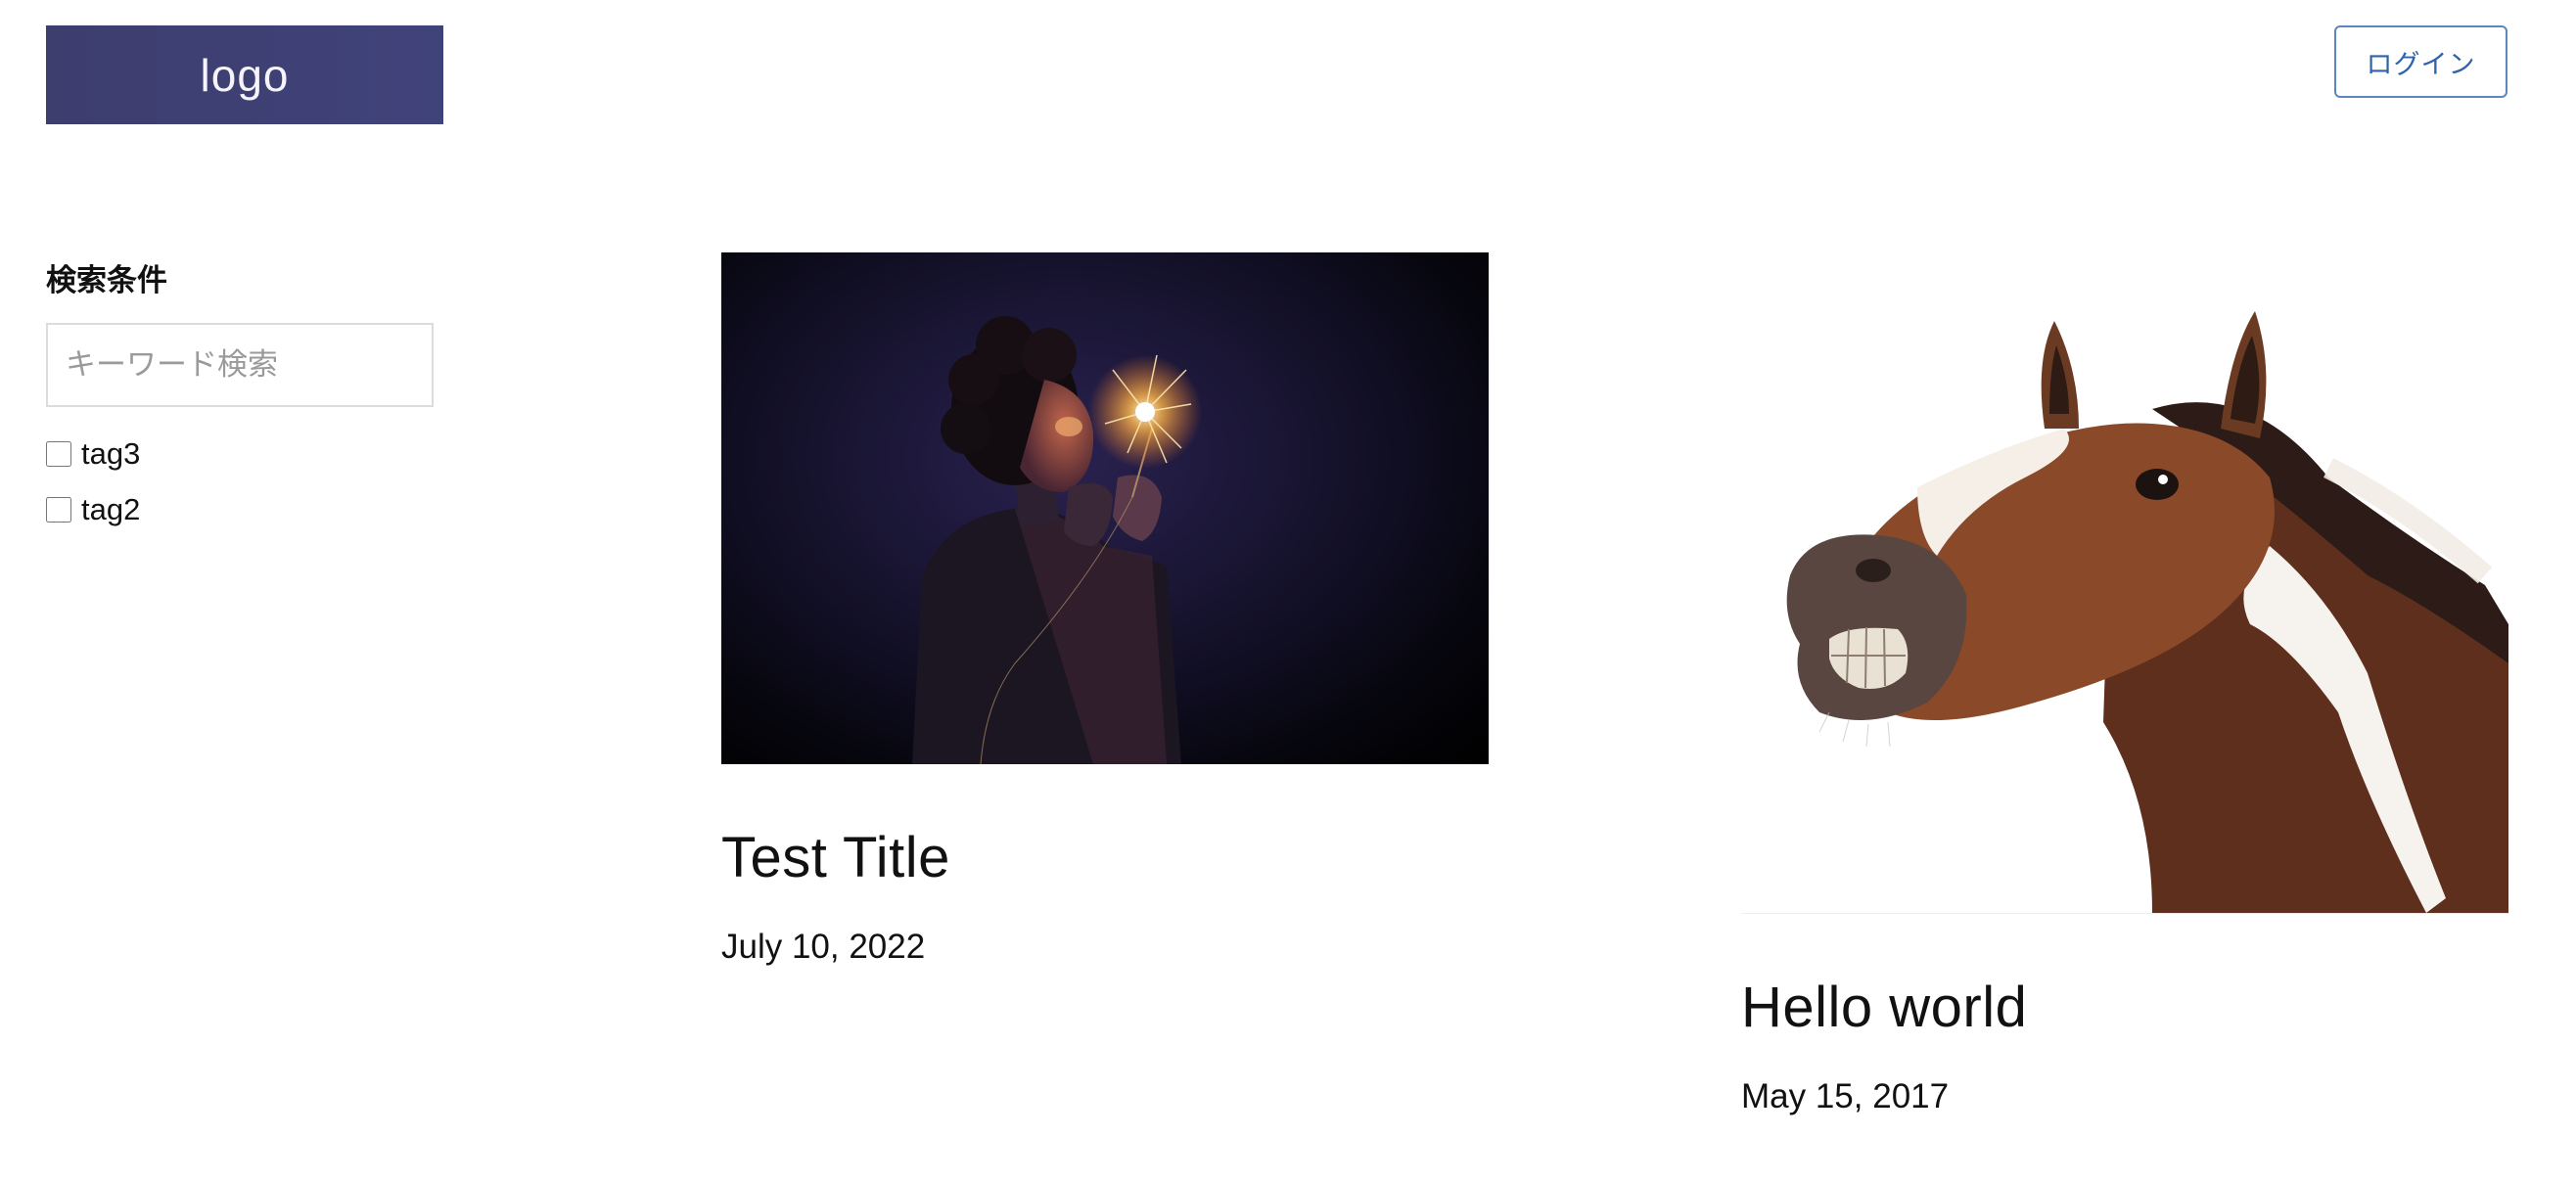 This screenshot has height=1182, width=2576. What do you see at coordinates (2147, 612) in the screenshot?
I see `horse-photo-illustration` at bounding box center [2147, 612].